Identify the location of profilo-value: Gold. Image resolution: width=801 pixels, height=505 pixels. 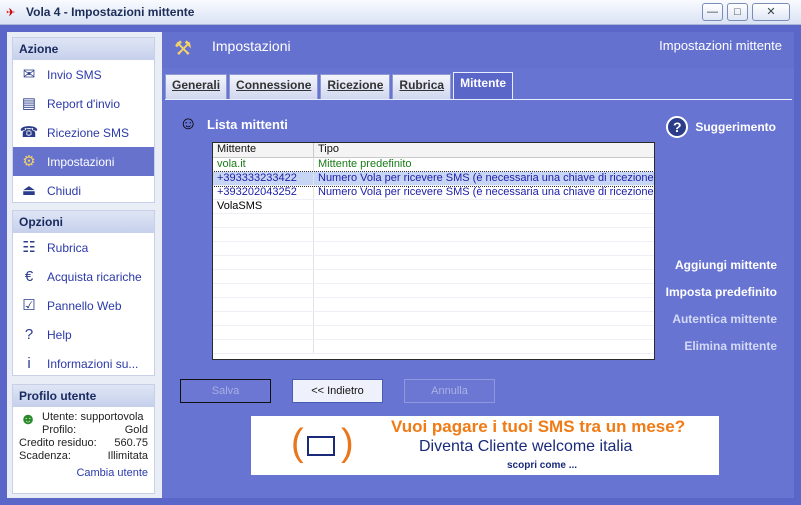
(136, 430).